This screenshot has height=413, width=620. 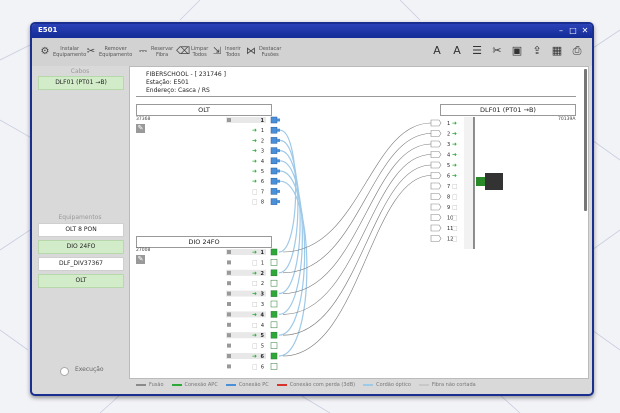 What do you see at coordinates (64, 371) in the screenshot?
I see `execution-radio` at bounding box center [64, 371].